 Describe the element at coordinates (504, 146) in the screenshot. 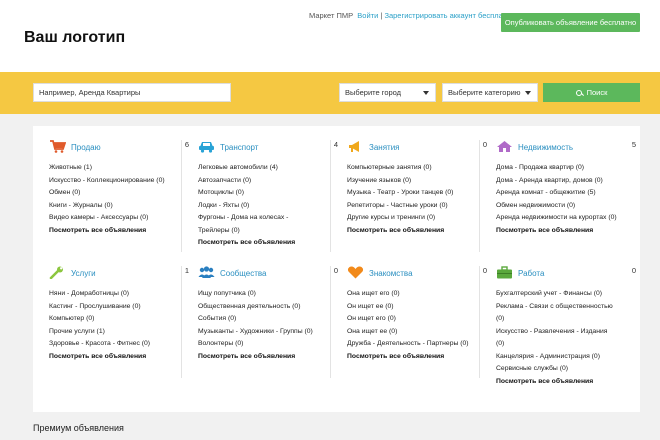

I see `house-icon` at that location.